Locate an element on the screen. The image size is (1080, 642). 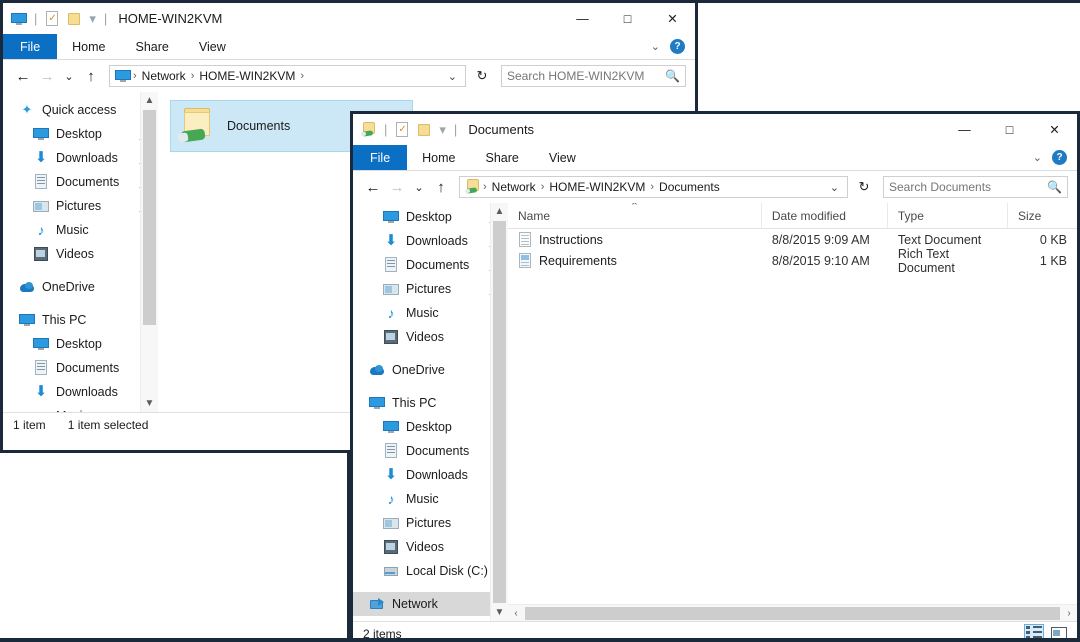
sidebar-item-pictures: Pictures is located at coordinates (430, 523).